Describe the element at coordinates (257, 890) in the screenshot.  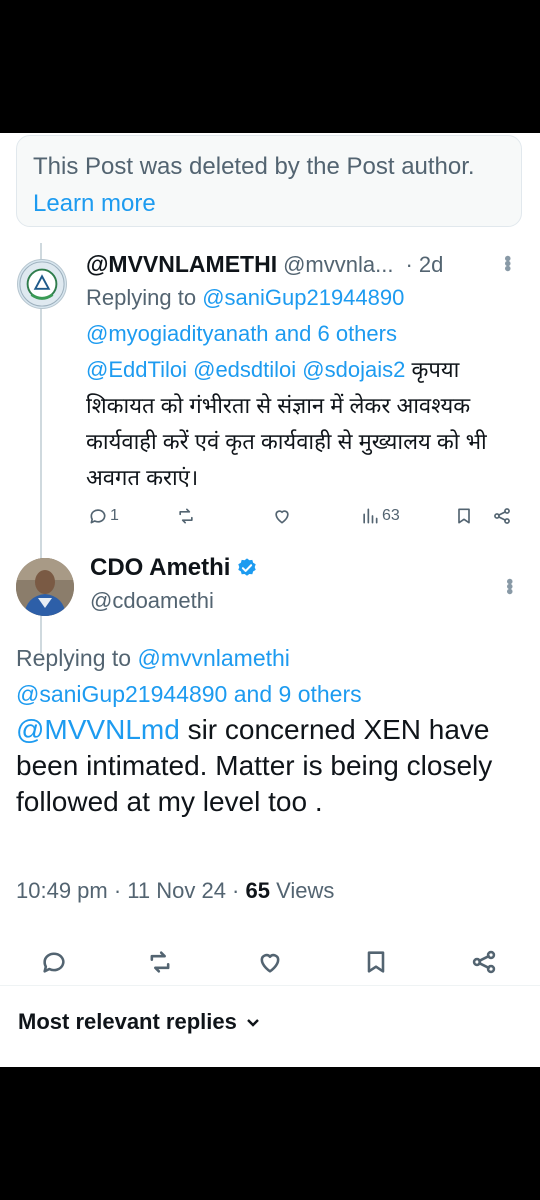
I see `post-views-count: 65` at that location.